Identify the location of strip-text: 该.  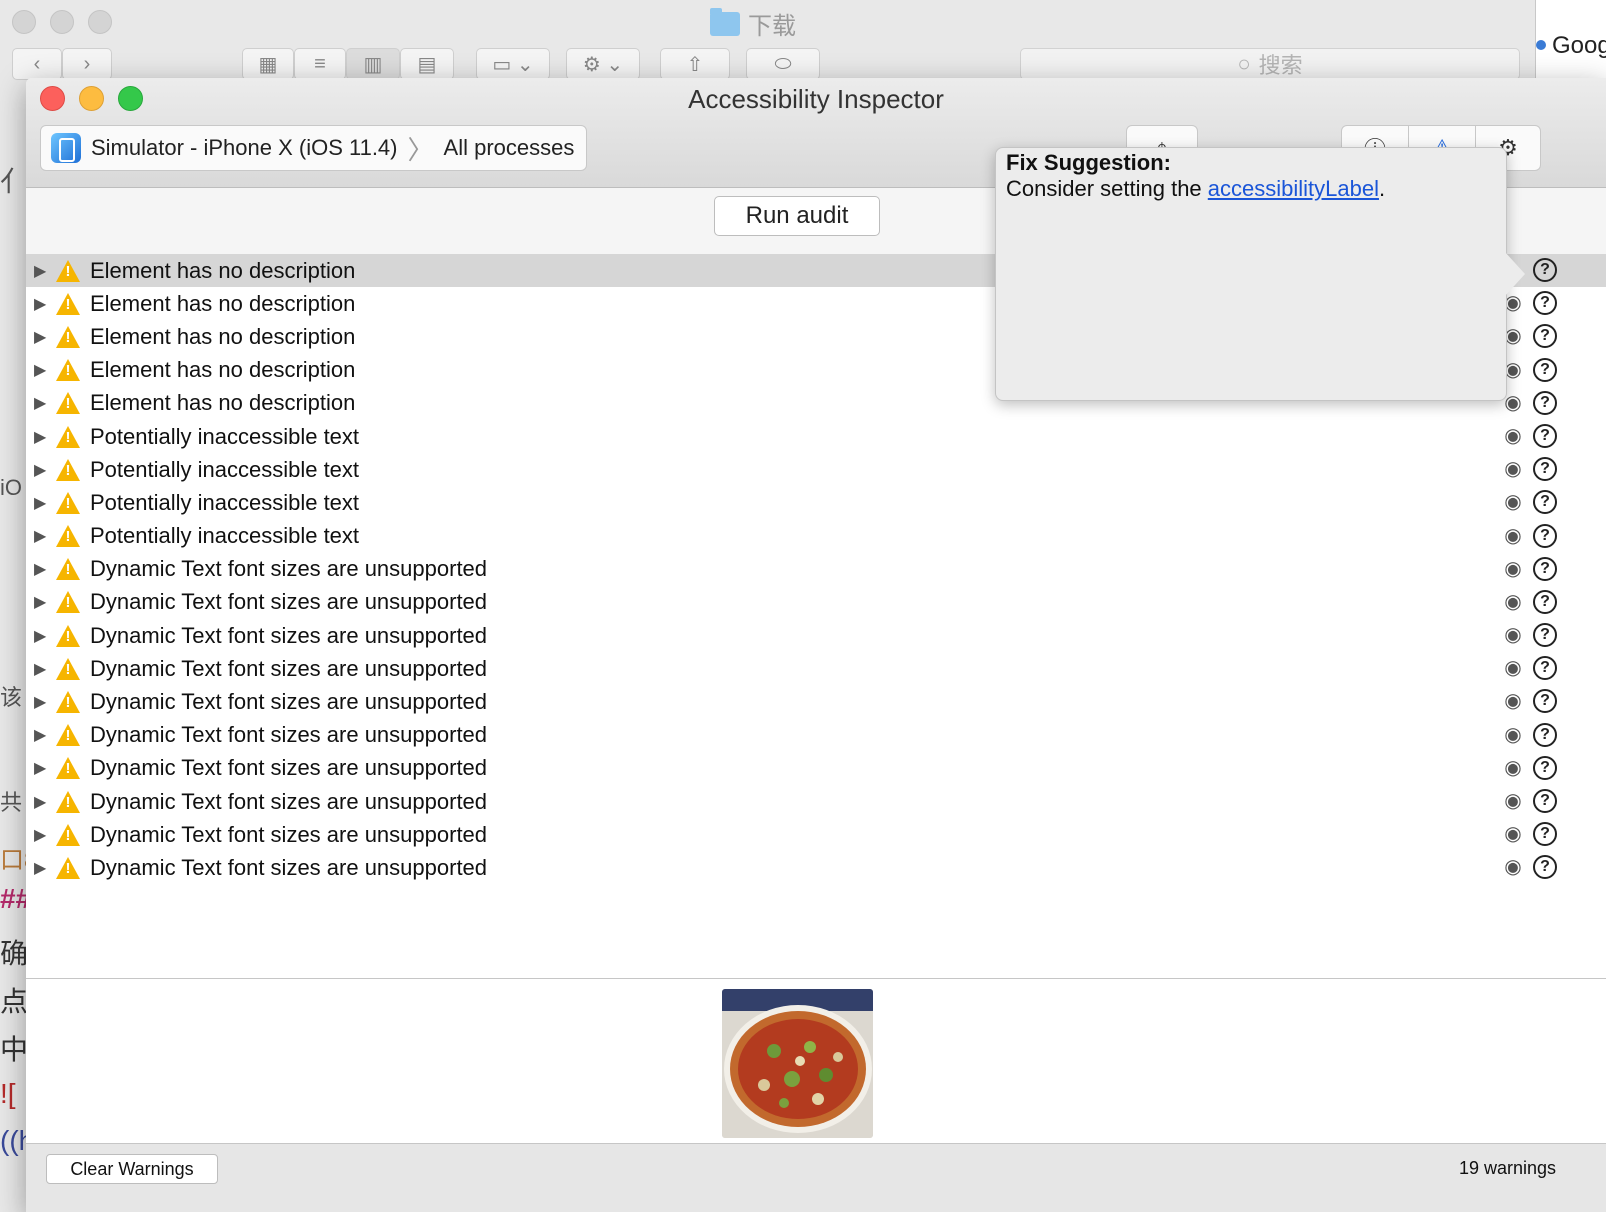
(11, 697).